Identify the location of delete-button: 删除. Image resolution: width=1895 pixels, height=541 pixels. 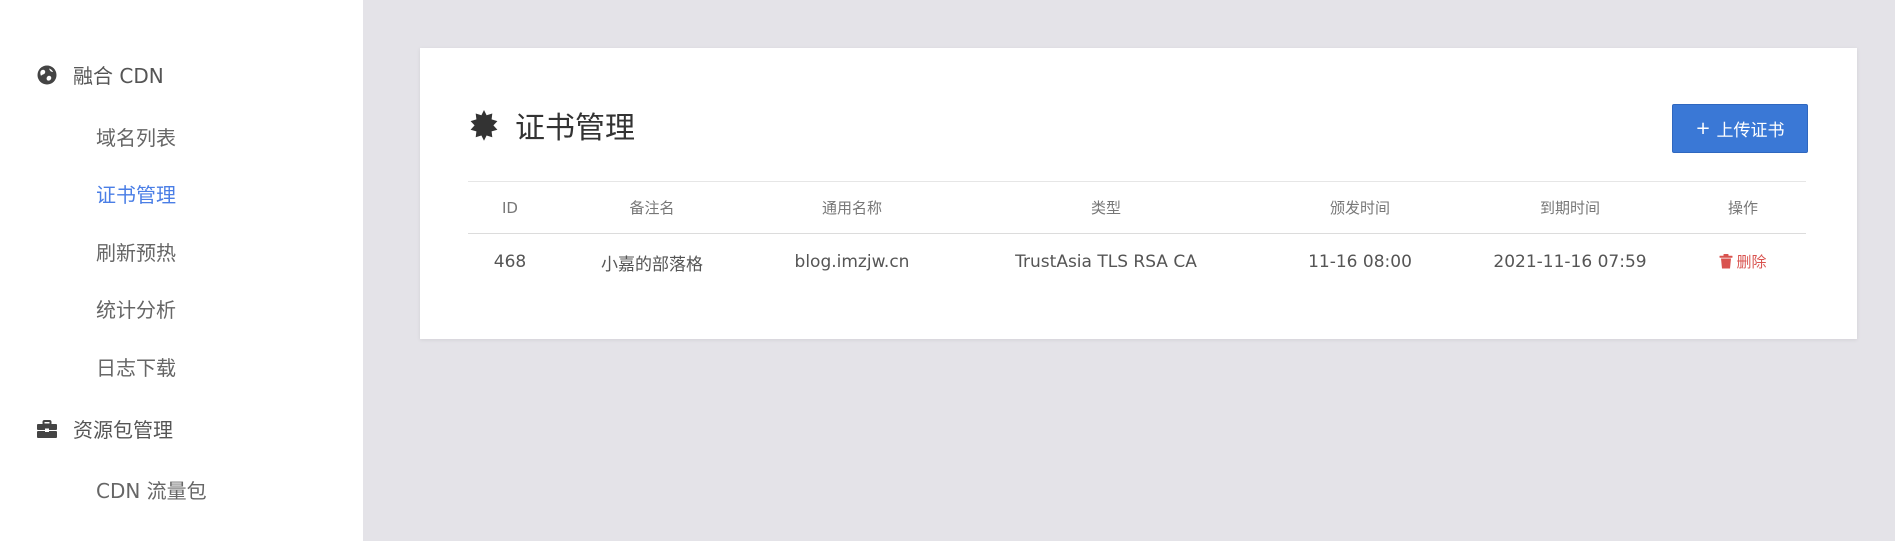
(1743, 261).